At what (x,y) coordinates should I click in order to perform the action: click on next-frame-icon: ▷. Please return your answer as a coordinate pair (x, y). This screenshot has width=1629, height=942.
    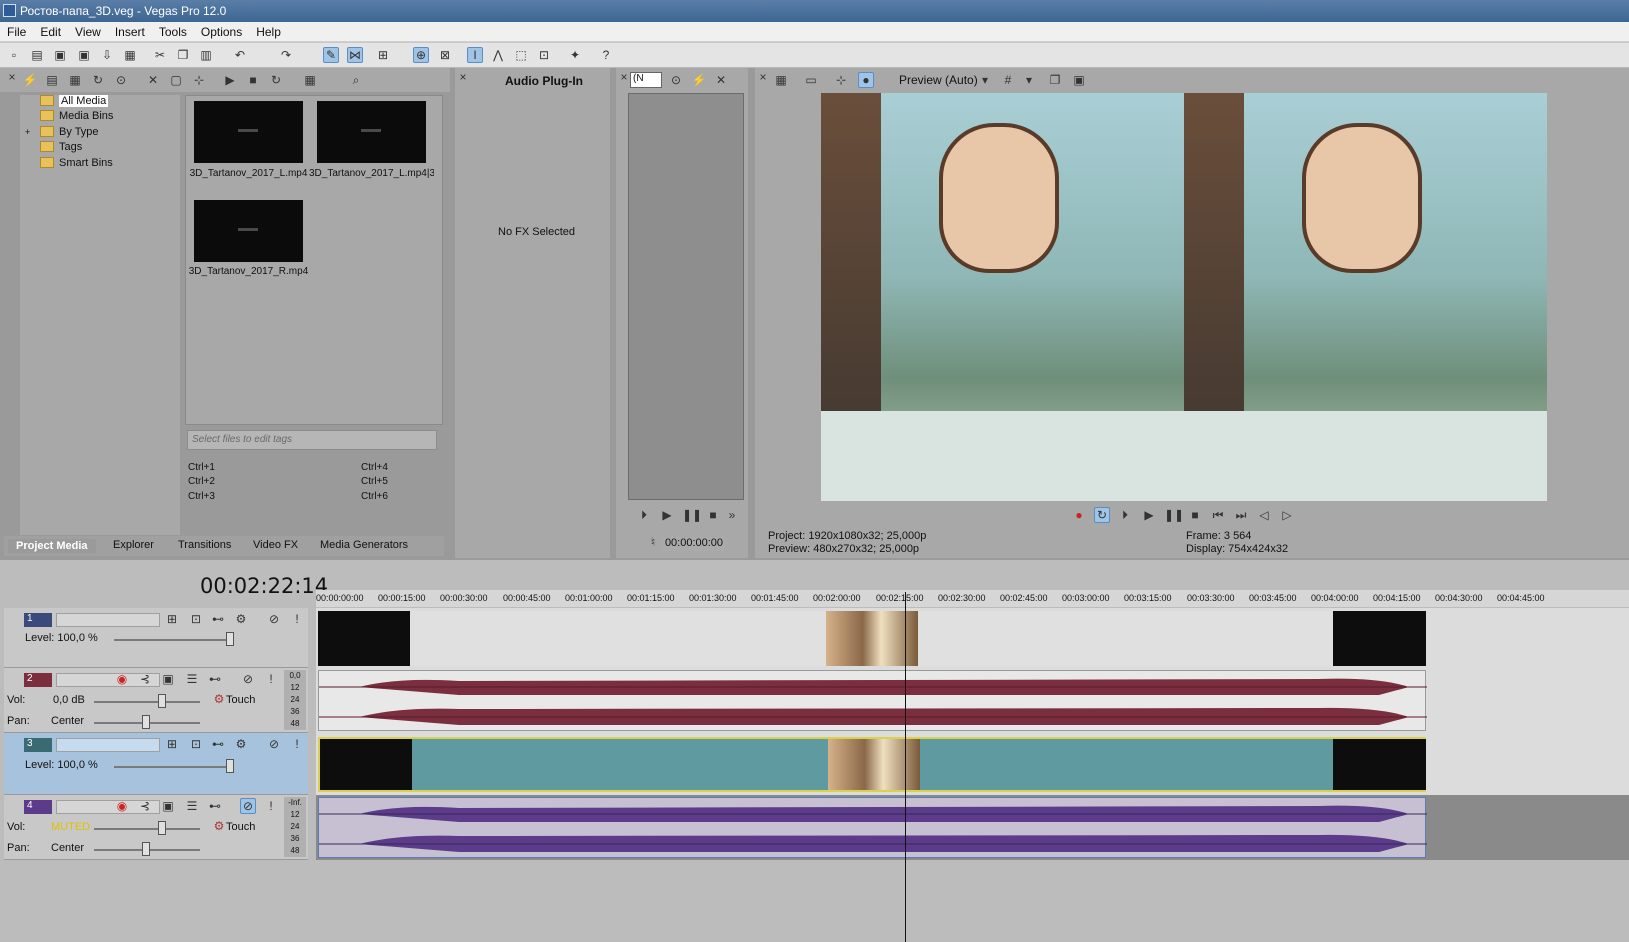
    Looking at the image, I should click on (1287, 515).